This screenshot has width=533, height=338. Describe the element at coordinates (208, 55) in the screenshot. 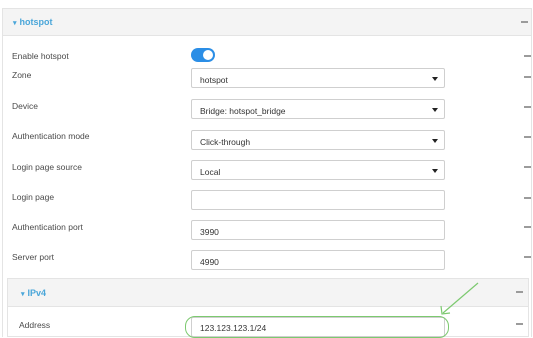

I see `toggle-knob` at that location.